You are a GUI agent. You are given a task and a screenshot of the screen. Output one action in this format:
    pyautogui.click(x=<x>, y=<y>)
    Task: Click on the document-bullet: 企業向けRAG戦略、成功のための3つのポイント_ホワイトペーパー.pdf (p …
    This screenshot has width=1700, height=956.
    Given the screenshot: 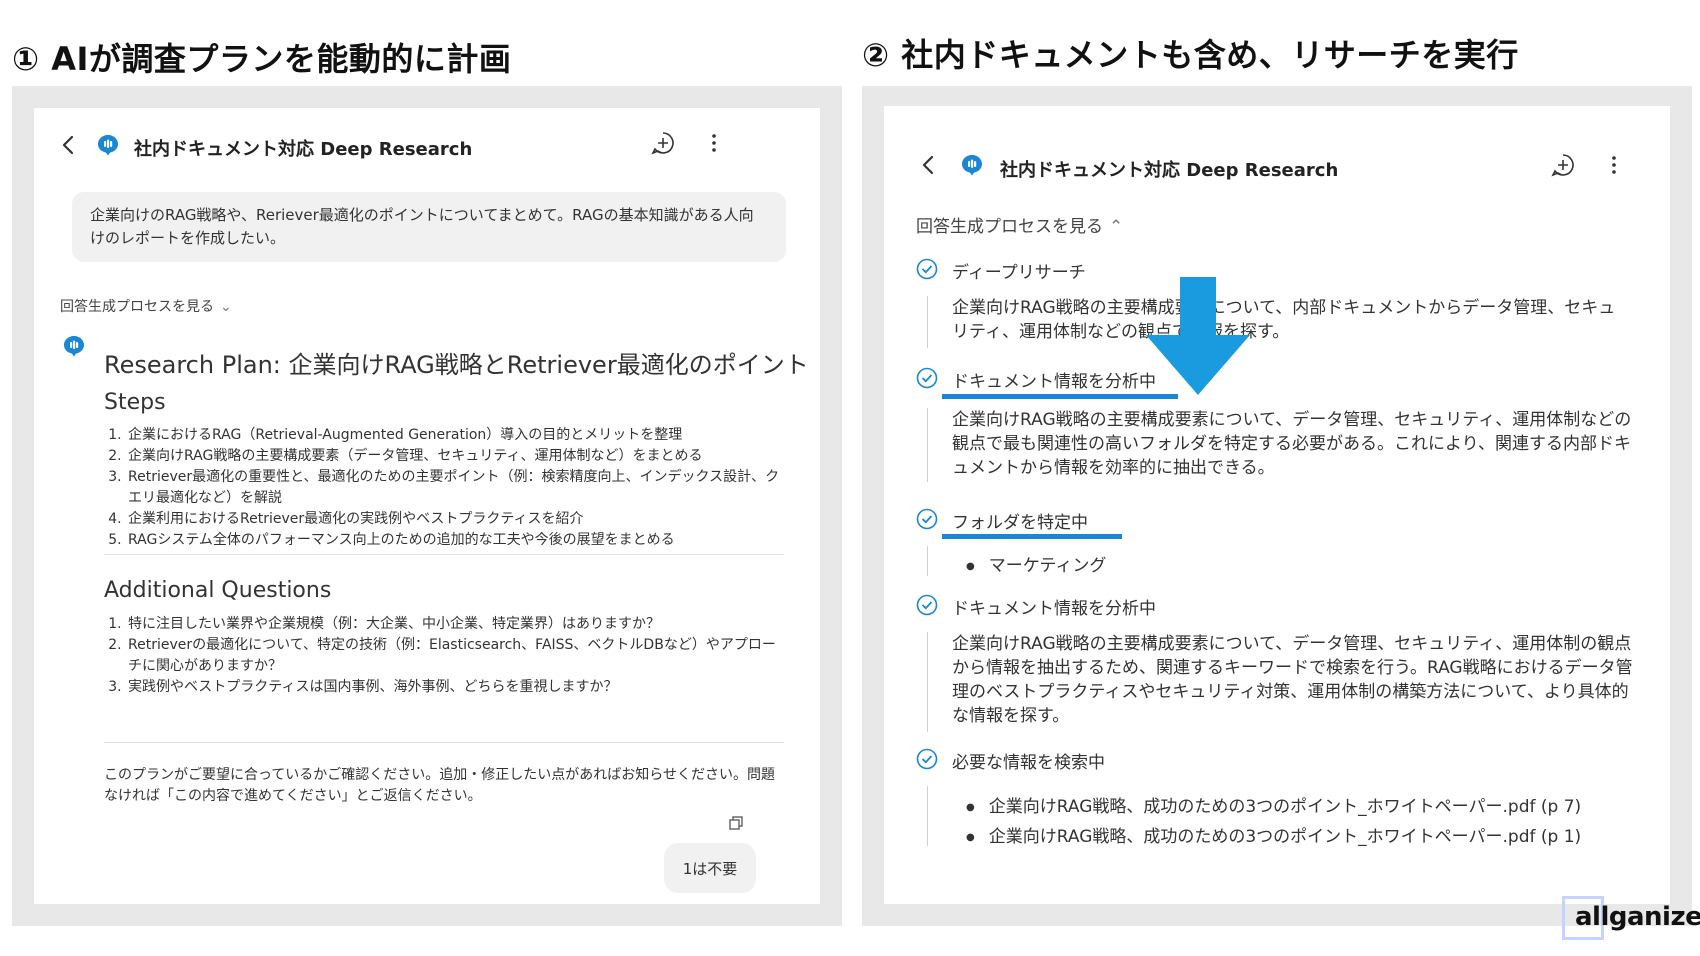 What is the action you would take?
    pyautogui.click(x=1273, y=804)
    